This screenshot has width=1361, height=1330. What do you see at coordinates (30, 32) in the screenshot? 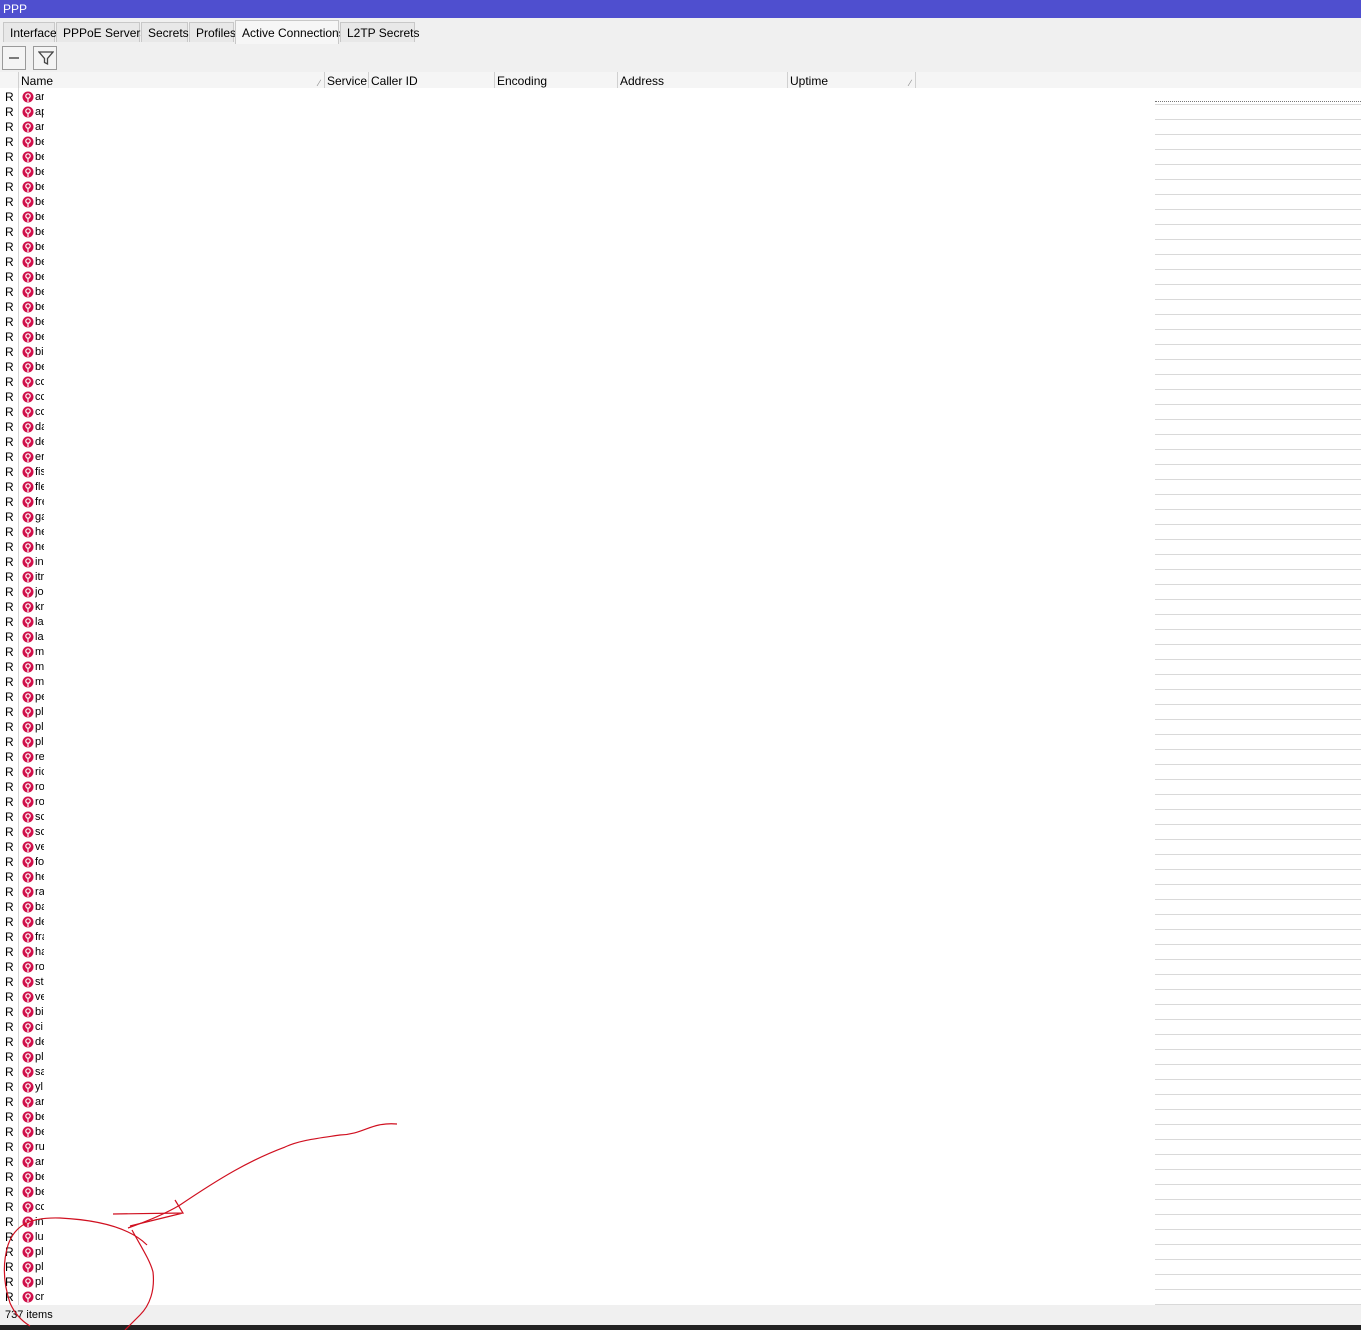
I see `tab-interface: Interface` at bounding box center [30, 32].